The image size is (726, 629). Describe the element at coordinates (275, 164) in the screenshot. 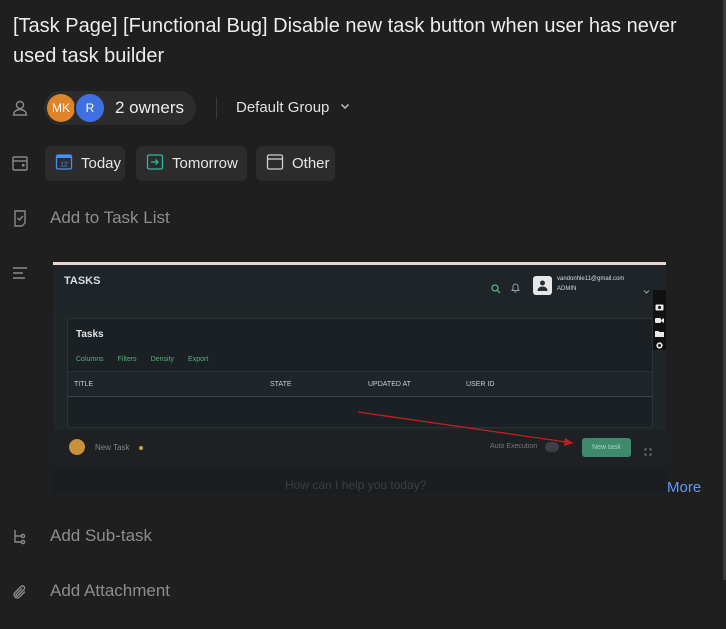

I see `calendar-other-icon` at that location.